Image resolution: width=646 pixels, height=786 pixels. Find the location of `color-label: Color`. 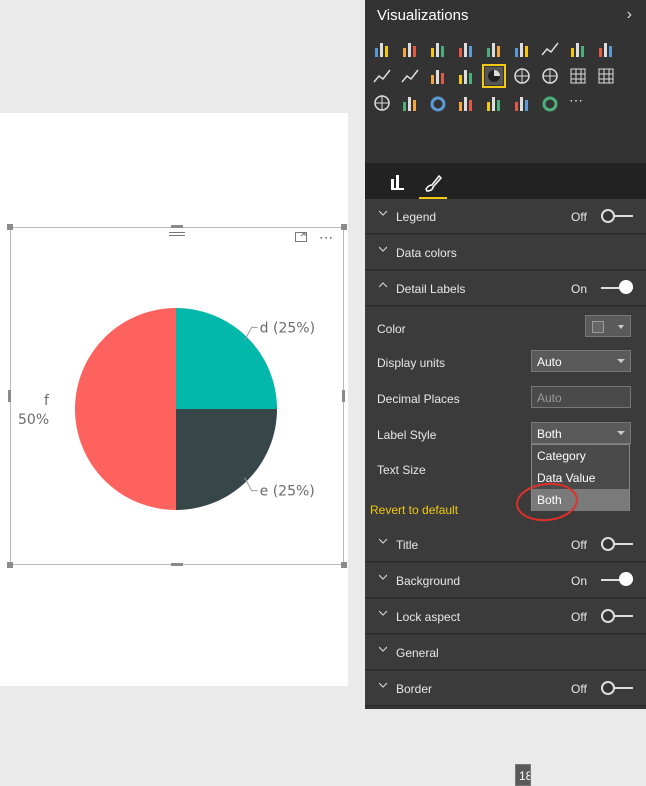

color-label: Color is located at coordinates (391, 329).